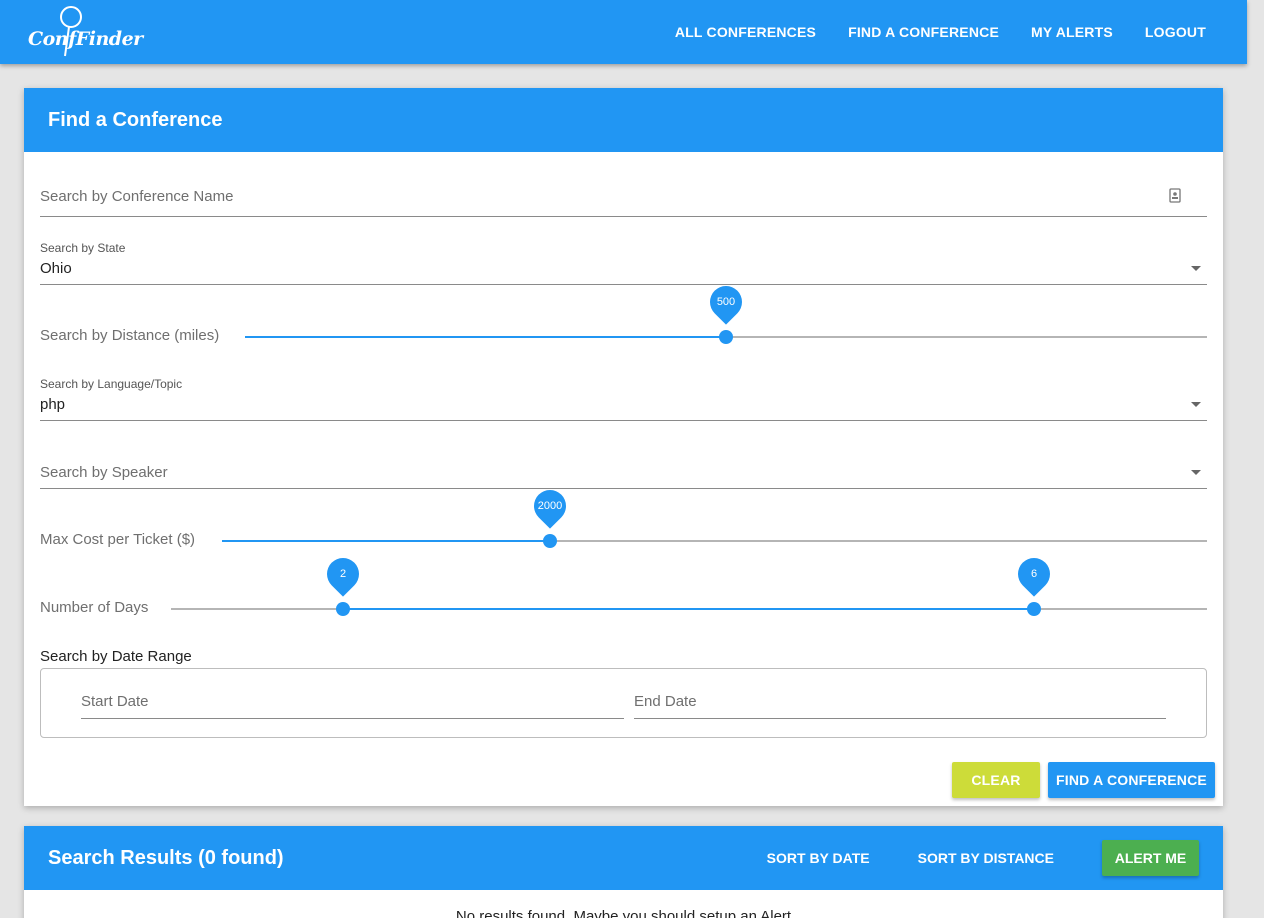 Image resolution: width=1264 pixels, height=918 pixels. What do you see at coordinates (1175, 195) in the screenshot?
I see `contact-card-icon` at bounding box center [1175, 195].